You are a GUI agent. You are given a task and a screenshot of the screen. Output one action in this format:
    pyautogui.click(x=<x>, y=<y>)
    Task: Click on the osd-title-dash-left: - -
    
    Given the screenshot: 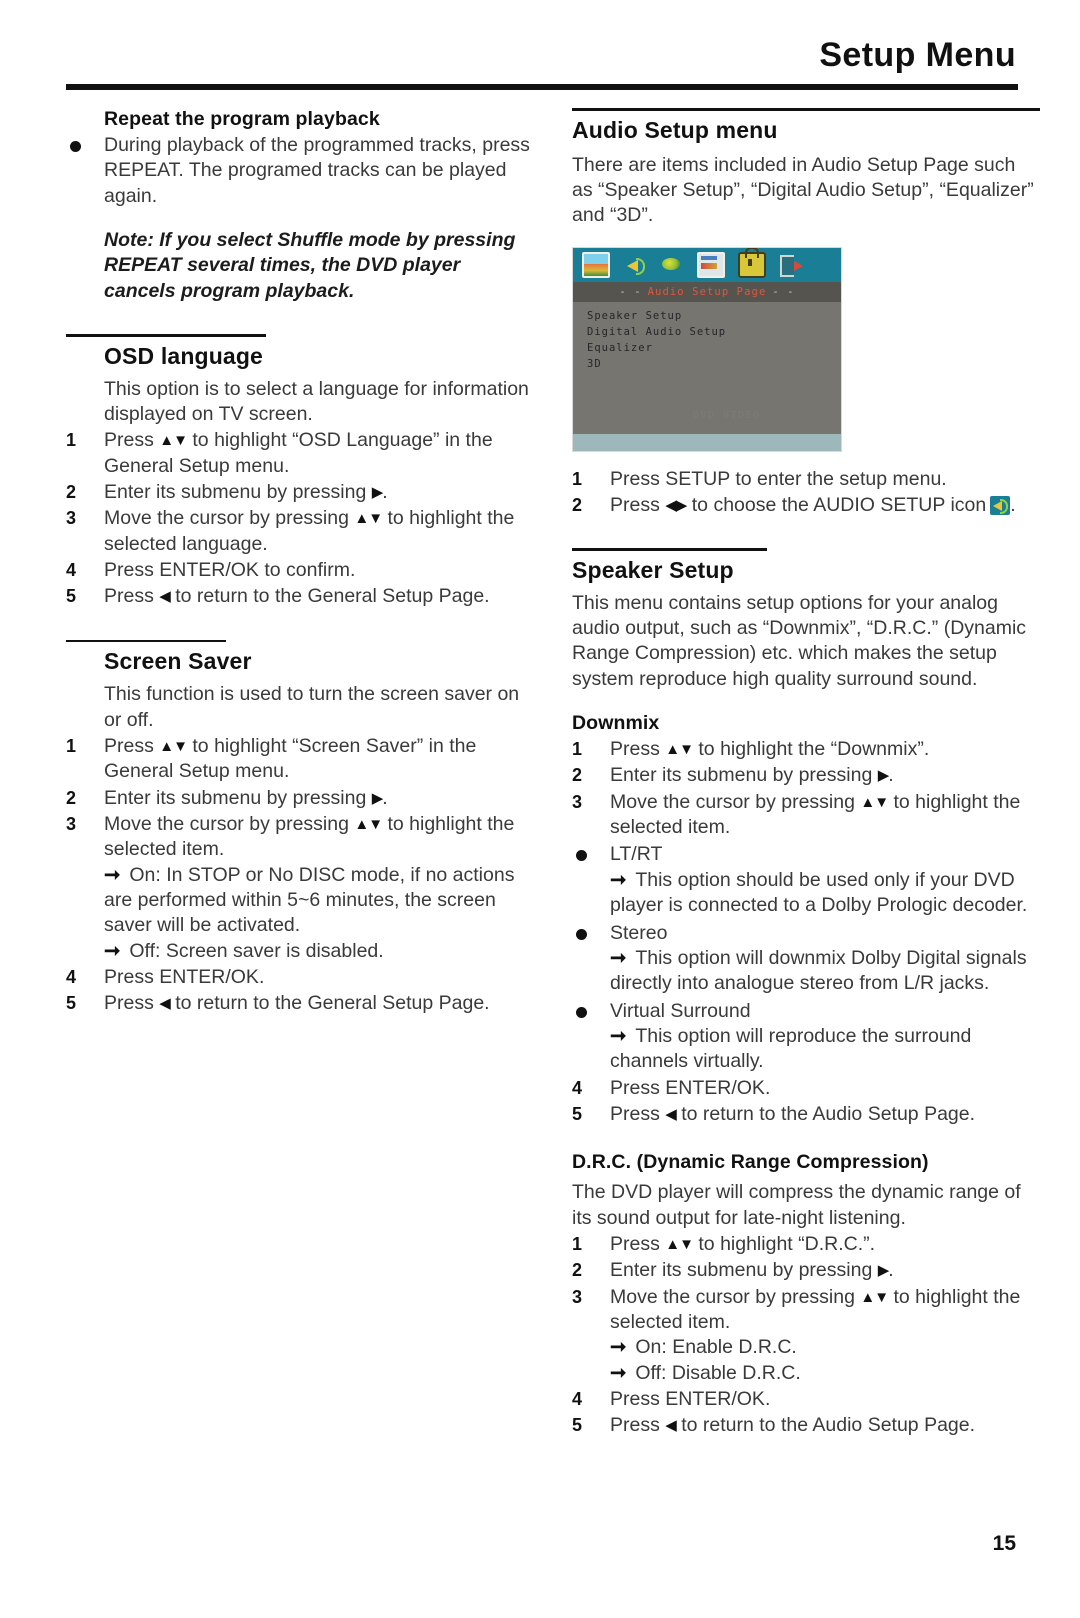 What is the action you would take?
    pyautogui.click(x=630, y=291)
    